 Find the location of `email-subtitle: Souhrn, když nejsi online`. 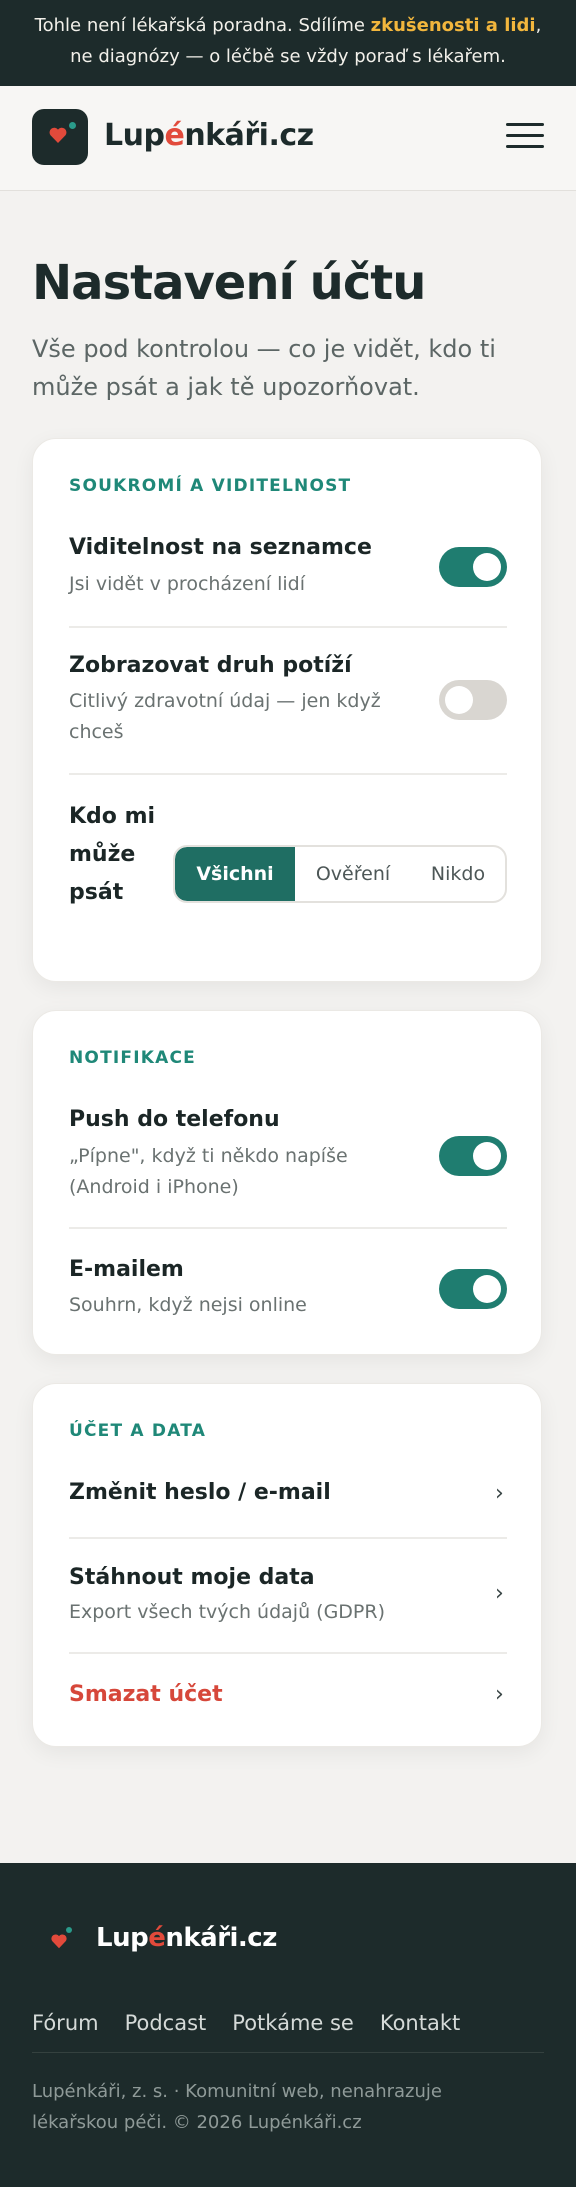

email-subtitle: Souhrn, když nejsi online is located at coordinates (188, 1305).